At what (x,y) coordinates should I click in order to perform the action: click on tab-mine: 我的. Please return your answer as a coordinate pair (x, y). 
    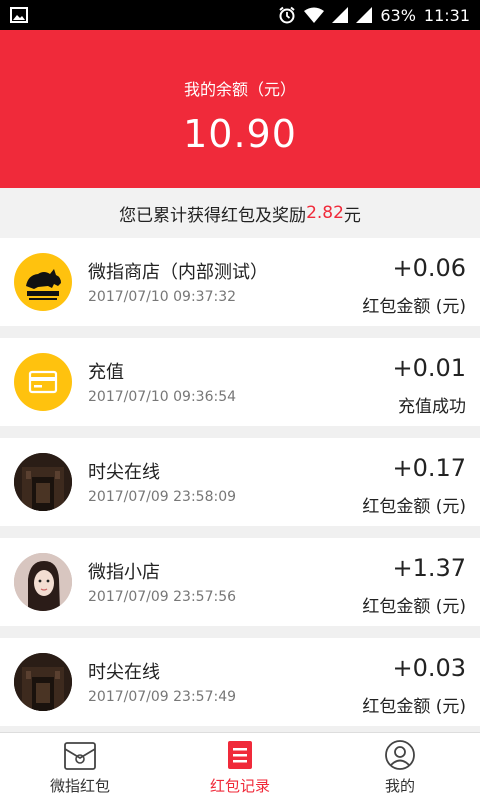
    Looking at the image, I should click on (400, 766).